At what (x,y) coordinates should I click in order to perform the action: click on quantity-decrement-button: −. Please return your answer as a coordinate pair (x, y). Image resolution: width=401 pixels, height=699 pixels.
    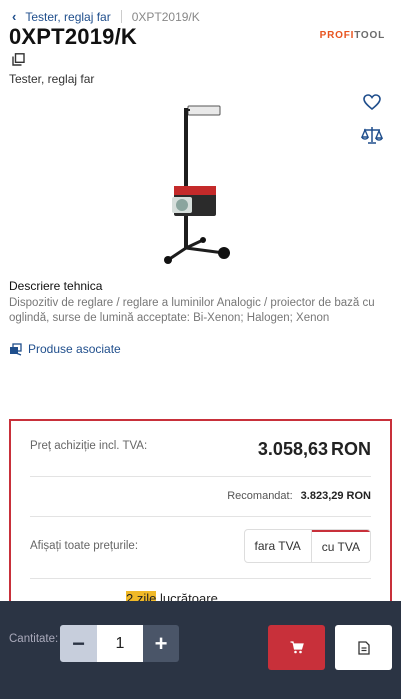
    Looking at the image, I should click on (78, 643).